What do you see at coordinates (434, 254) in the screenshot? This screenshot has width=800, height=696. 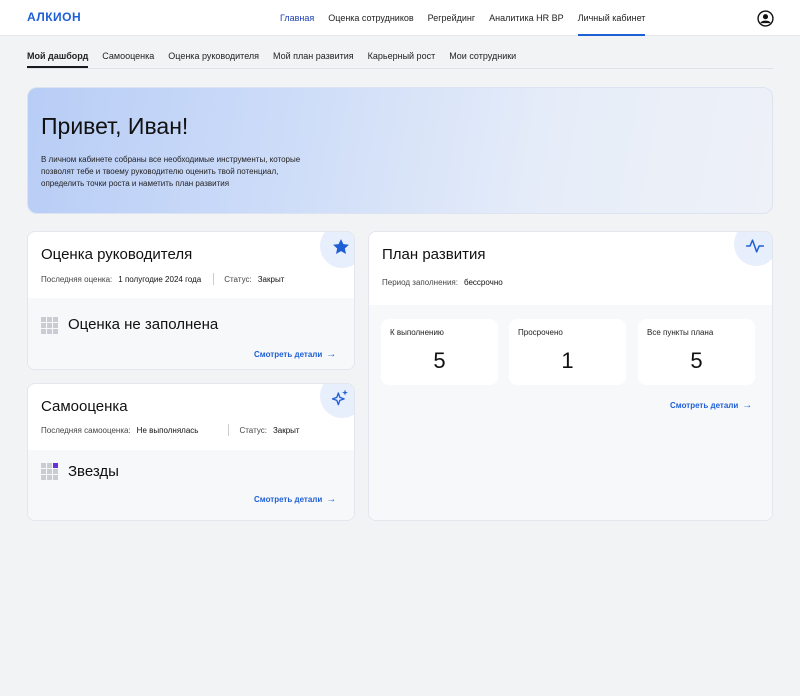 I see `development-plan-title: План развития` at bounding box center [434, 254].